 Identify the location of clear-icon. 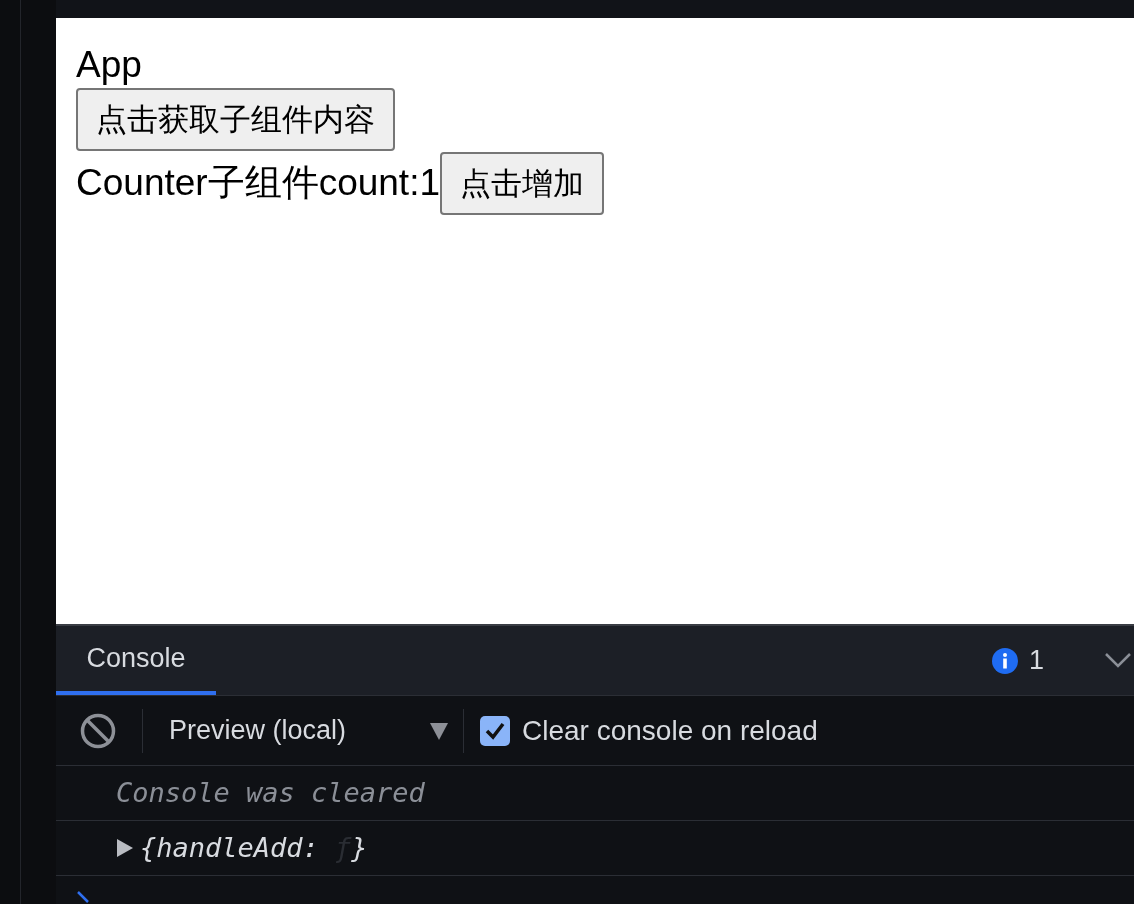
(98, 730).